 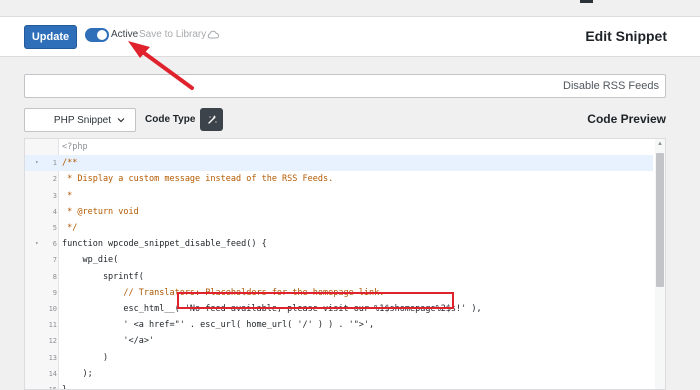 I want to click on line-number: 2, so click(x=54, y=179).